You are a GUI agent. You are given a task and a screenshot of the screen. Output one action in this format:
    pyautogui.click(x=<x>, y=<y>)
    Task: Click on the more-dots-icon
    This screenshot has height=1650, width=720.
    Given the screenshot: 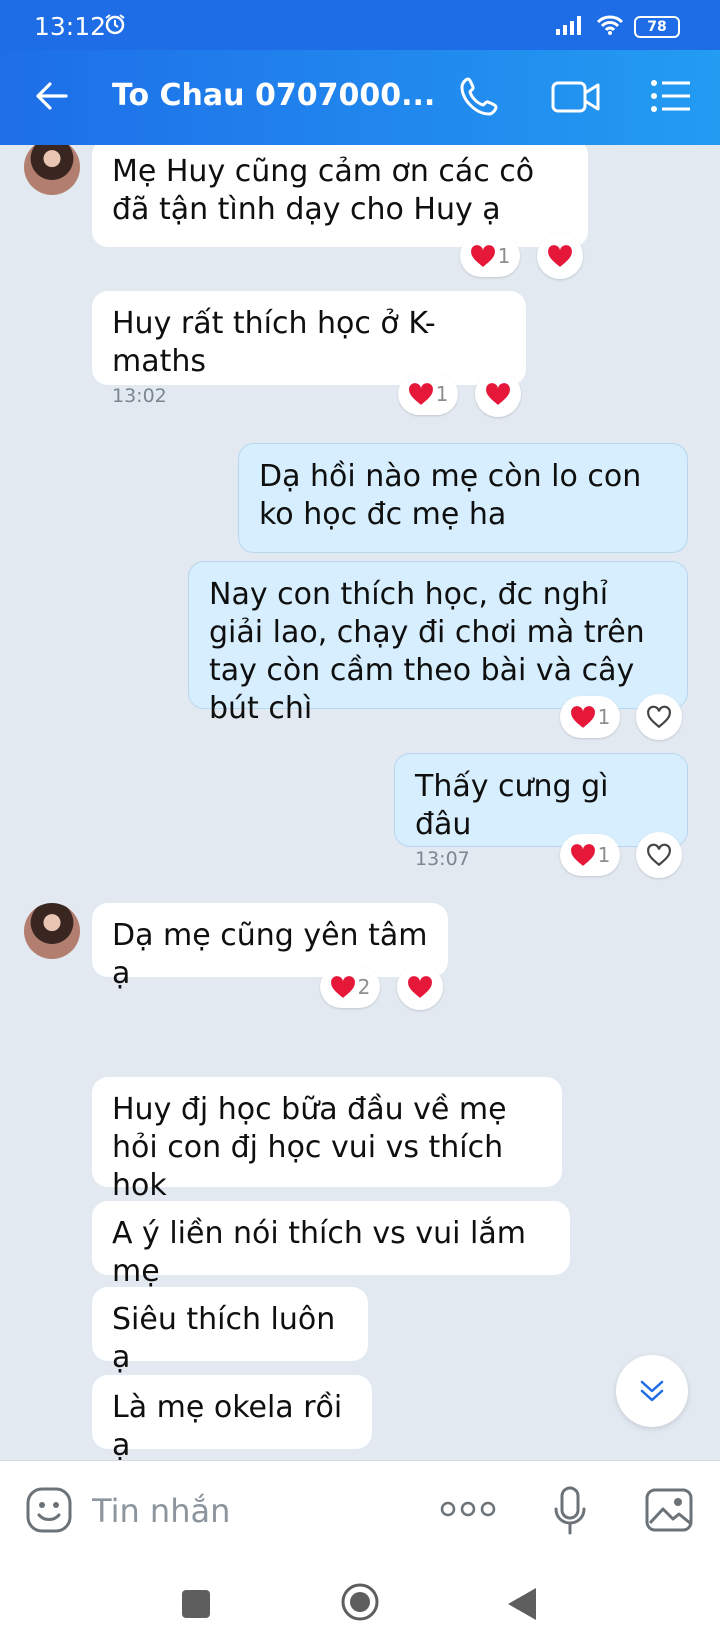 What is the action you would take?
    pyautogui.click(x=468, y=1511)
    